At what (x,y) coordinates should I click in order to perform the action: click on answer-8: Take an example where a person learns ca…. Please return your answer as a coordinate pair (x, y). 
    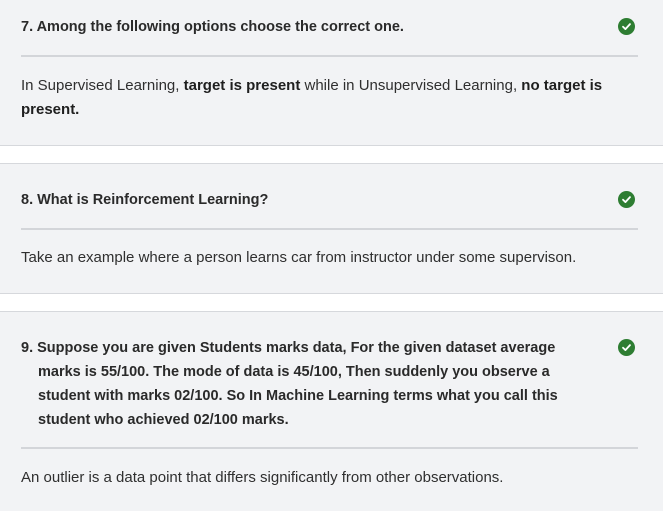
    Looking at the image, I should click on (299, 257).